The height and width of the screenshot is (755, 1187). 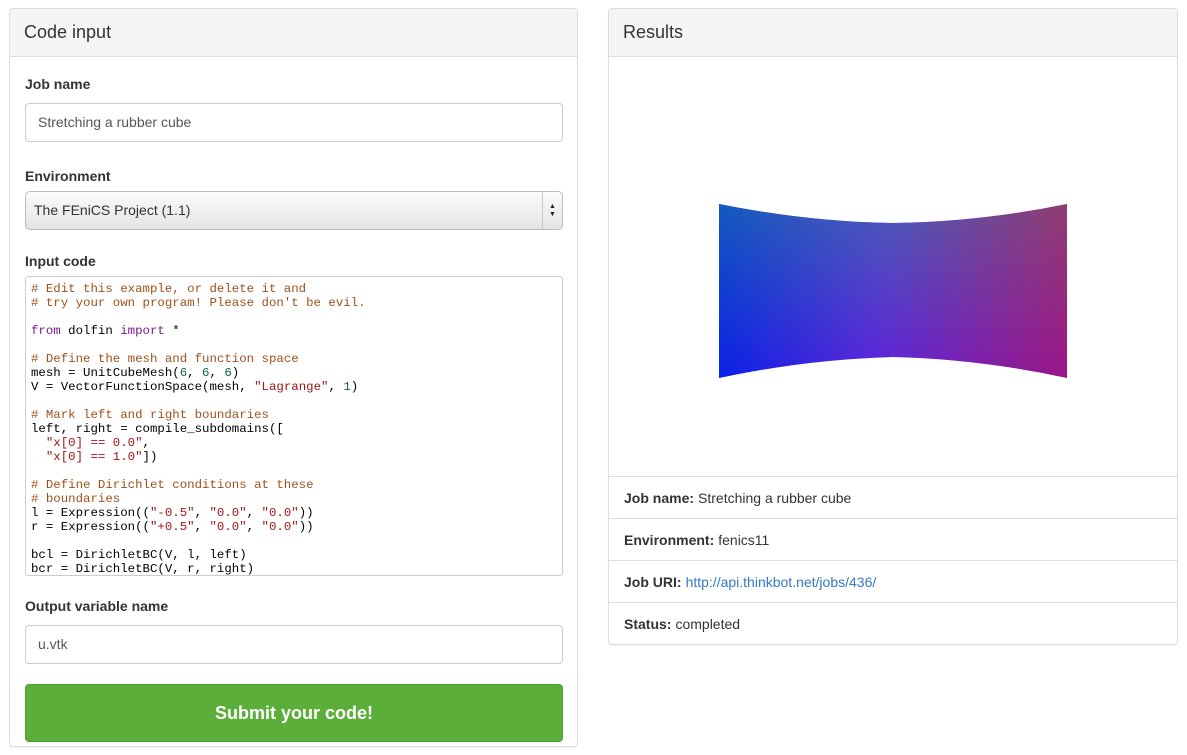 I want to click on code-line: # Edit this example, or delete it and, so click(x=169, y=289).